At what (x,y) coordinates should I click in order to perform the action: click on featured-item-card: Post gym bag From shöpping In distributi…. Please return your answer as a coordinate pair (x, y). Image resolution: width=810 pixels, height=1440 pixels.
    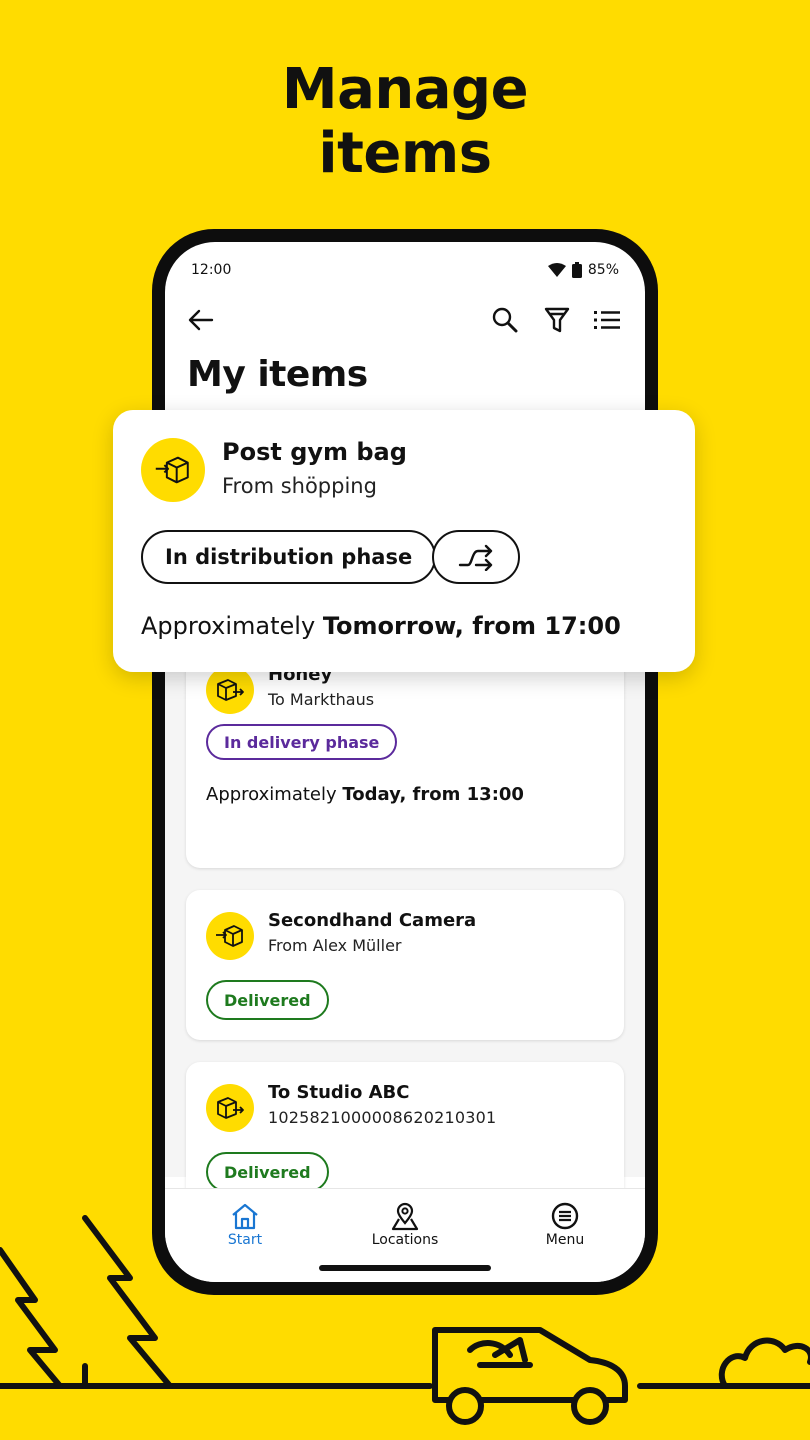
    Looking at the image, I should click on (404, 541).